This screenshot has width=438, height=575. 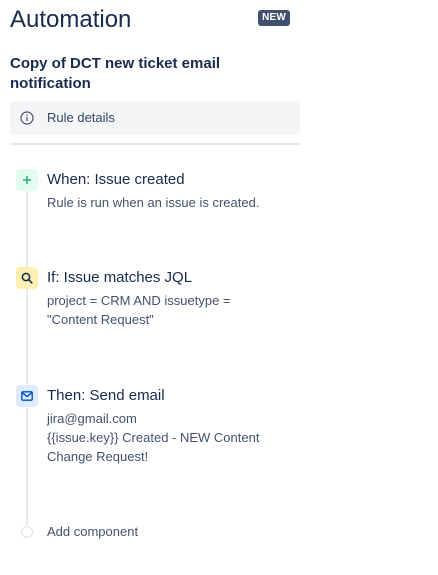 I want to click on add-component-dot-icon, so click(x=27, y=532).